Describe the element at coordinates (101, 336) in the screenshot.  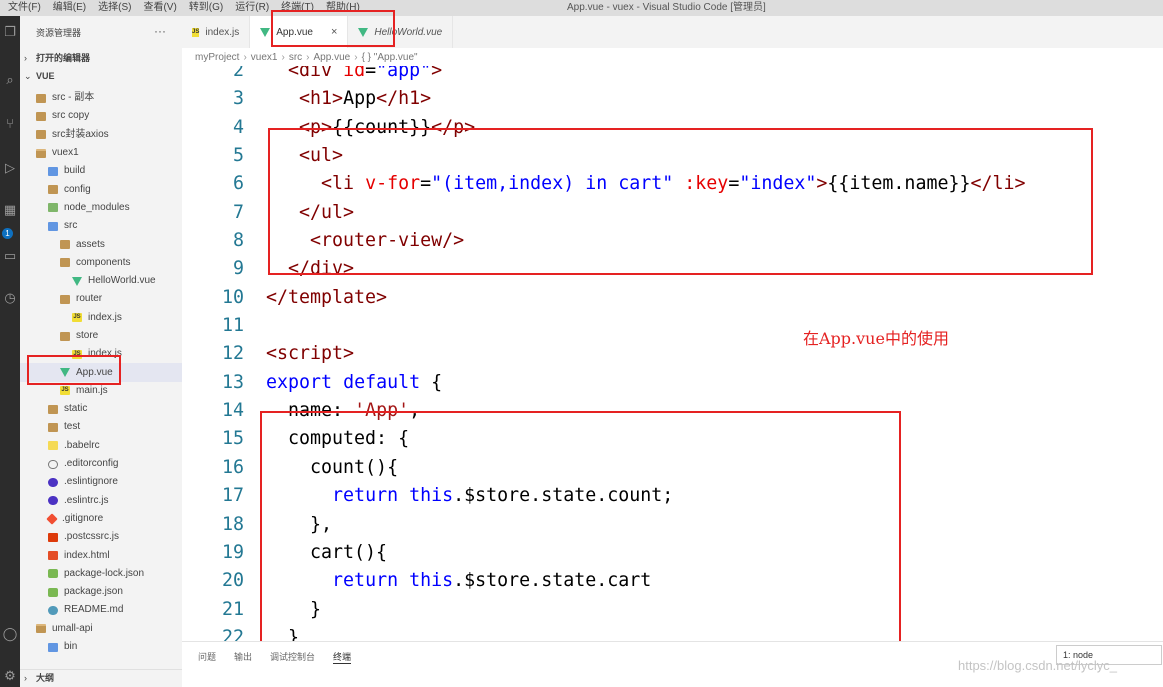
I see `file-tree-item: store` at that location.